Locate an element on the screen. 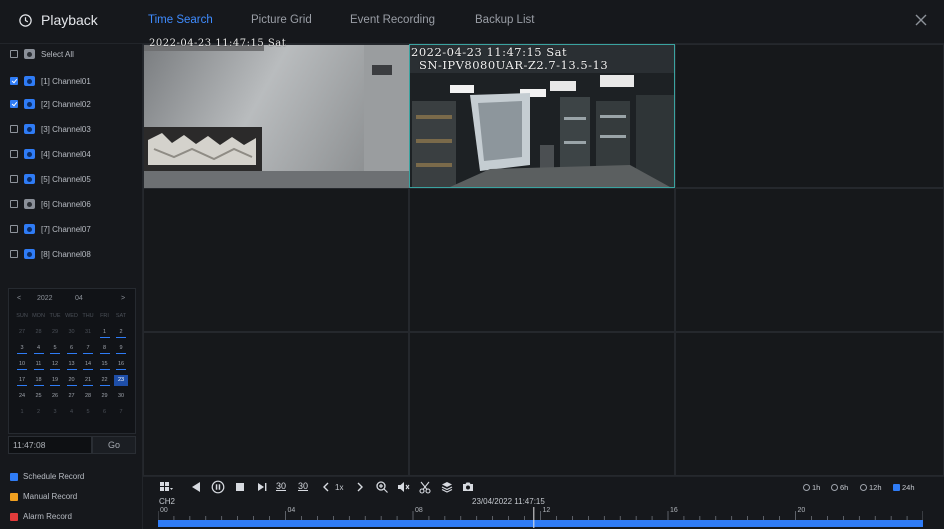 This screenshot has width=944, height=529. close-icon is located at coordinates (921, 20).